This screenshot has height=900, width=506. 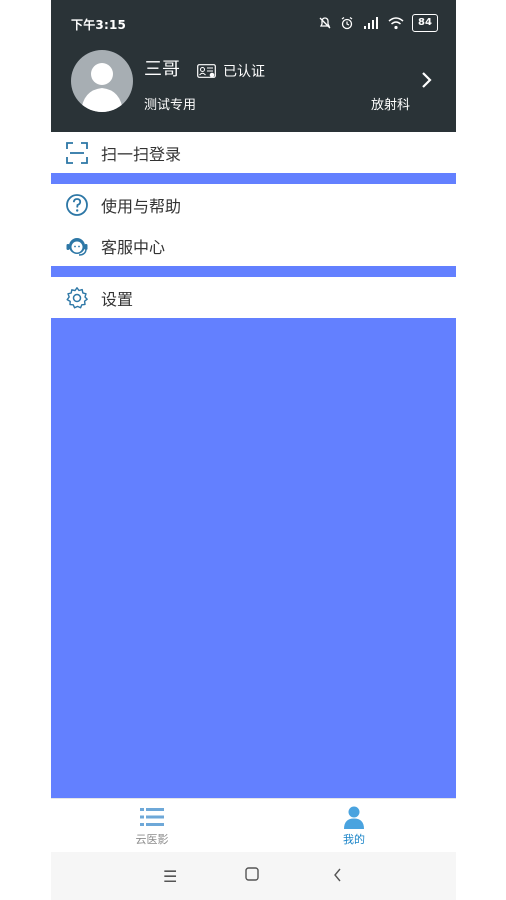 What do you see at coordinates (170, 876) in the screenshot?
I see `menu-nav-icon: ☰` at bounding box center [170, 876].